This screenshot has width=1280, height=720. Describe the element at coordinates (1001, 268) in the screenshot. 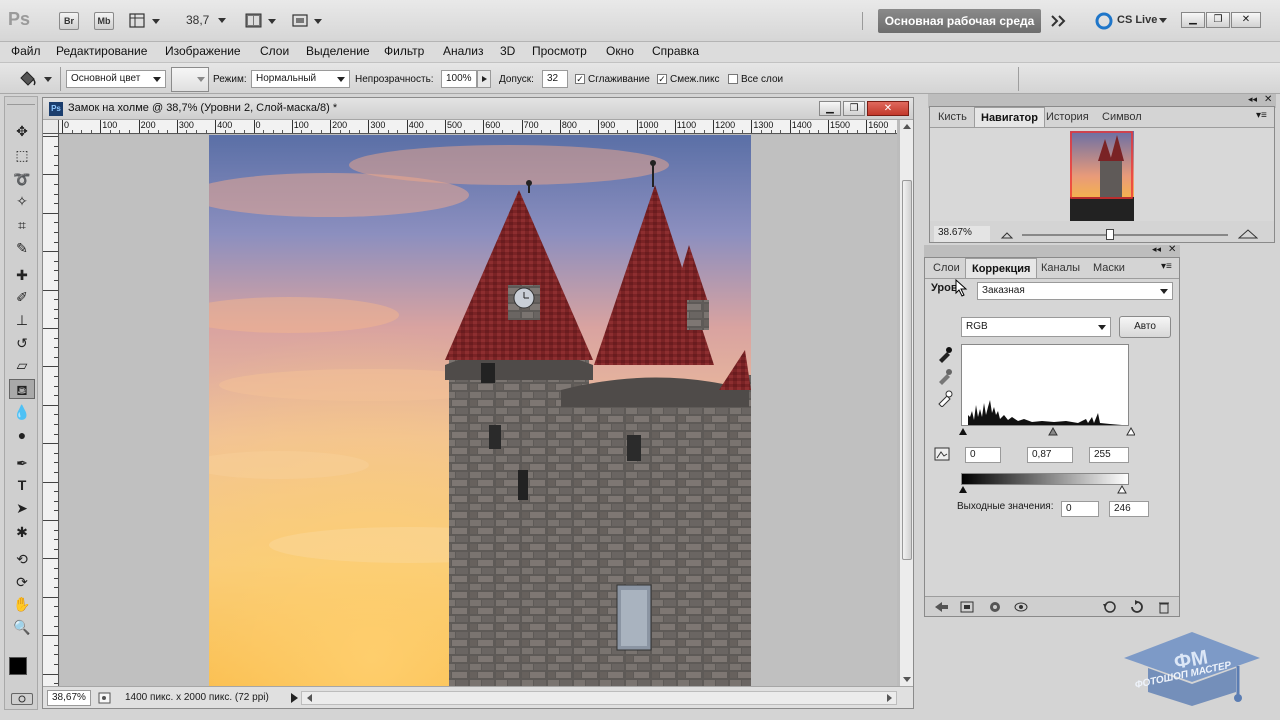

I see `tab-adjustments: Коррекция` at that location.